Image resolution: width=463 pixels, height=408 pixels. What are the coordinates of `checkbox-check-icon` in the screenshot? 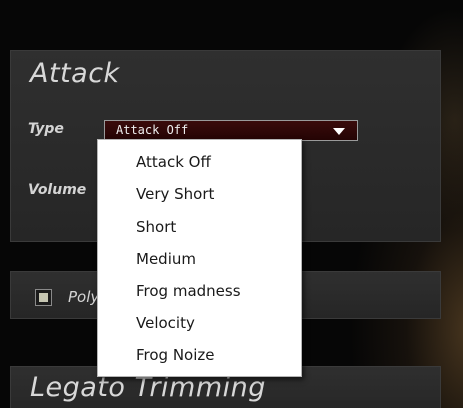 It's located at (43, 297).